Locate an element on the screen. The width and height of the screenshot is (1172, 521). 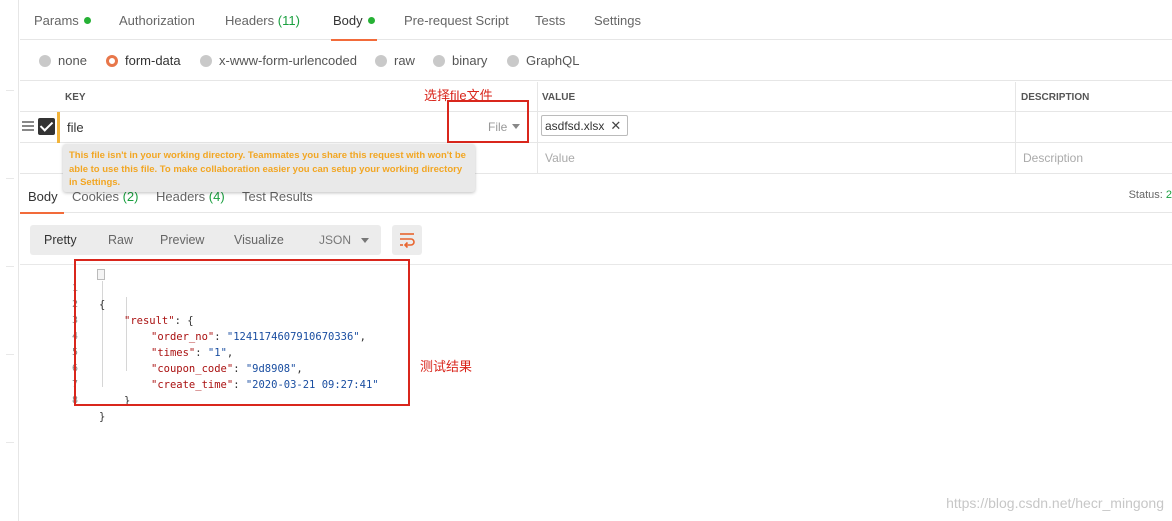
radio-label: raw is located at coordinates (404, 60).